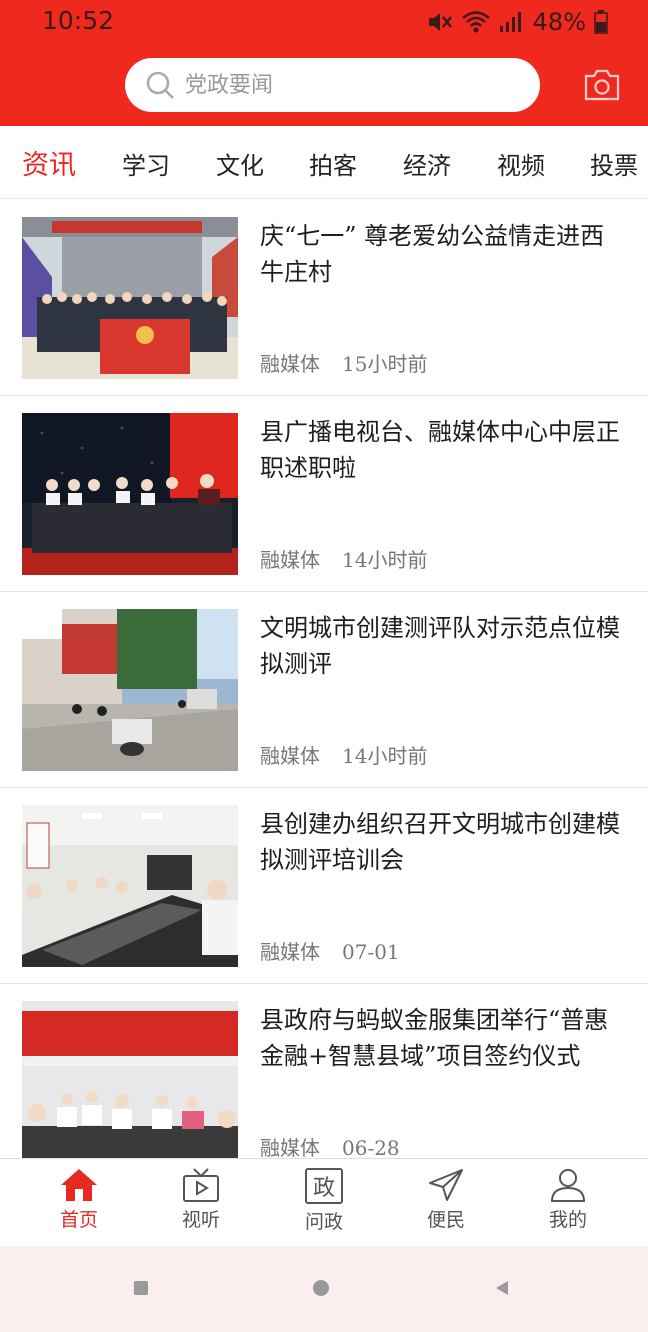 This screenshot has width=648, height=1332. What do you see at coordinates (323, 1222) in the screenshot?
I see `nav-politics-label: 问政` at bounding box center [323, 1222].